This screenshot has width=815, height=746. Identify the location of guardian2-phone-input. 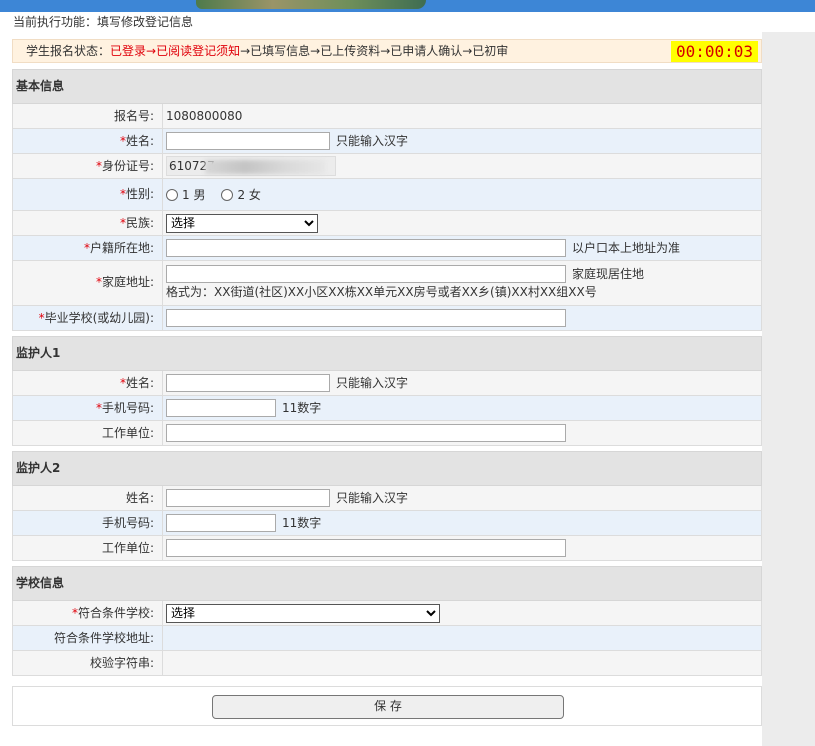
(221, 523).